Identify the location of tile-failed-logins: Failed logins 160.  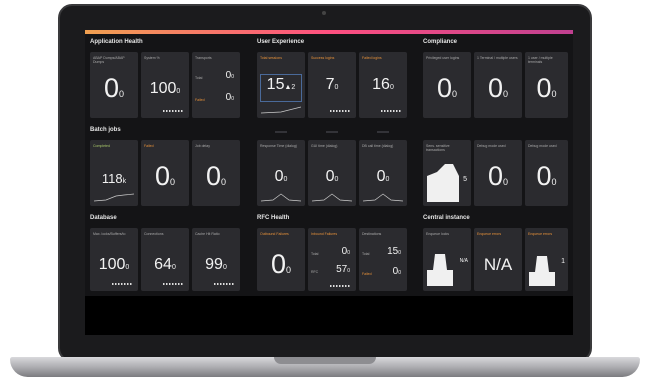
(383, 85).